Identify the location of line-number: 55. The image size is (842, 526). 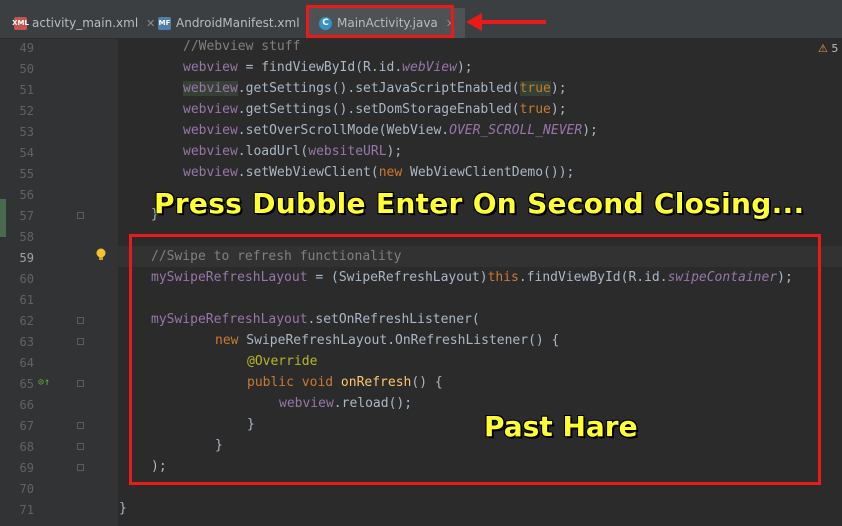
(26, 174).